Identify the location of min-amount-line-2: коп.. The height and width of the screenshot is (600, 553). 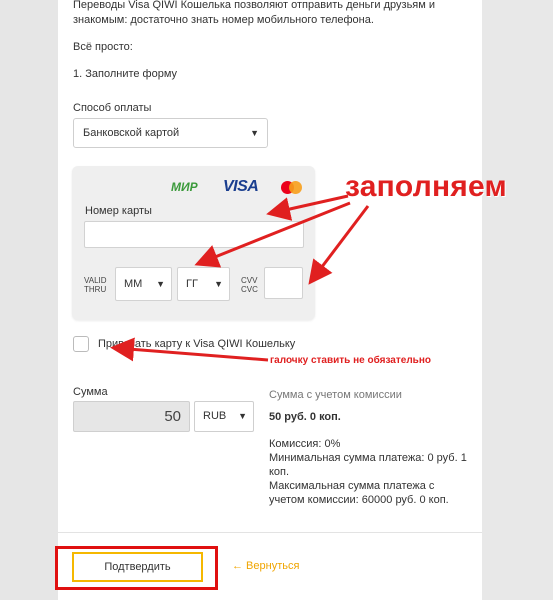
(279, 472).